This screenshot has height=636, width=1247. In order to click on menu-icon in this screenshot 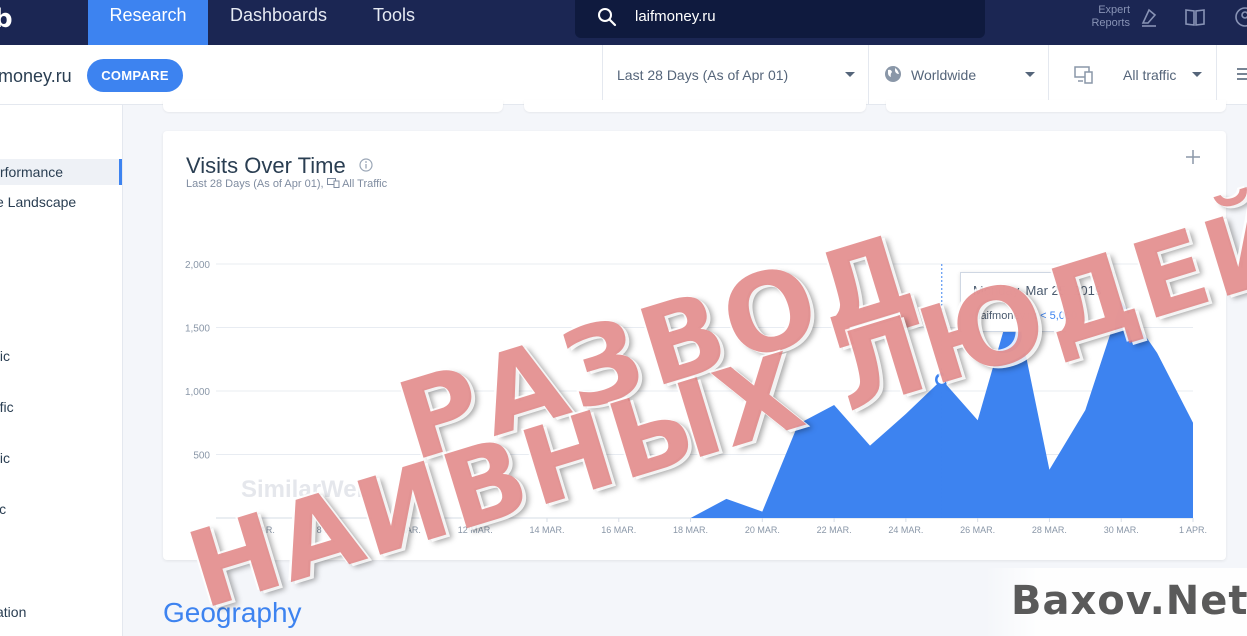, I will do `click(1242, 74)`.